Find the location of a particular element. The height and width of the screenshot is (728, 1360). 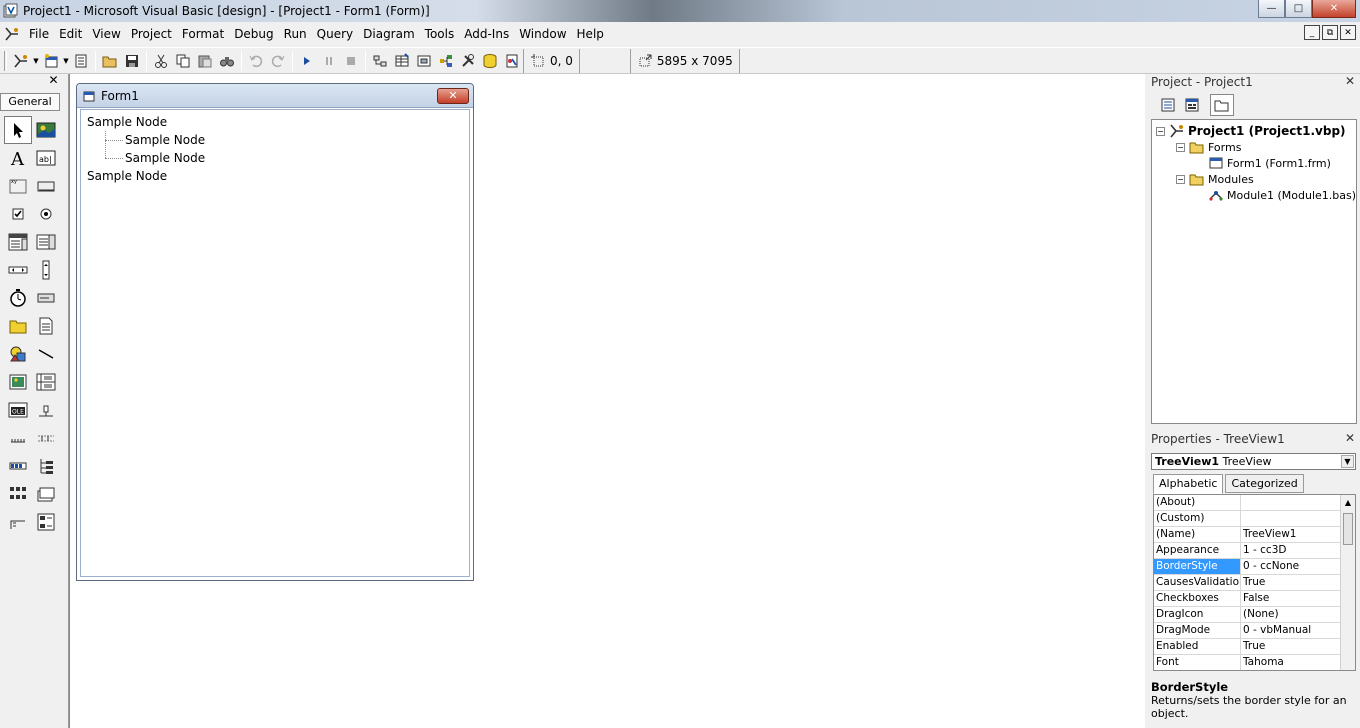

project-explorer-close-button: ✕ is located at coordinates (1350, 82).